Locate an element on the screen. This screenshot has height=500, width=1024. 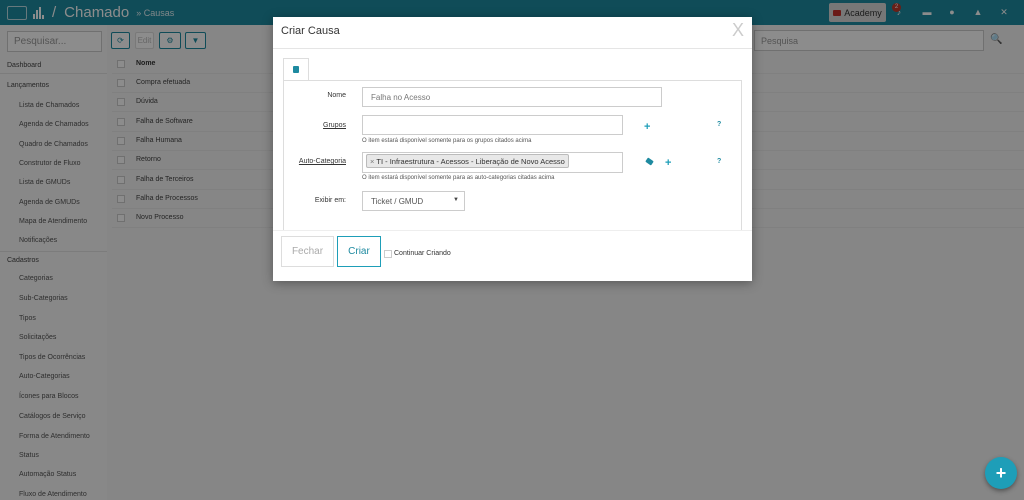
close-icon: X is located at coordinates (738, 30).